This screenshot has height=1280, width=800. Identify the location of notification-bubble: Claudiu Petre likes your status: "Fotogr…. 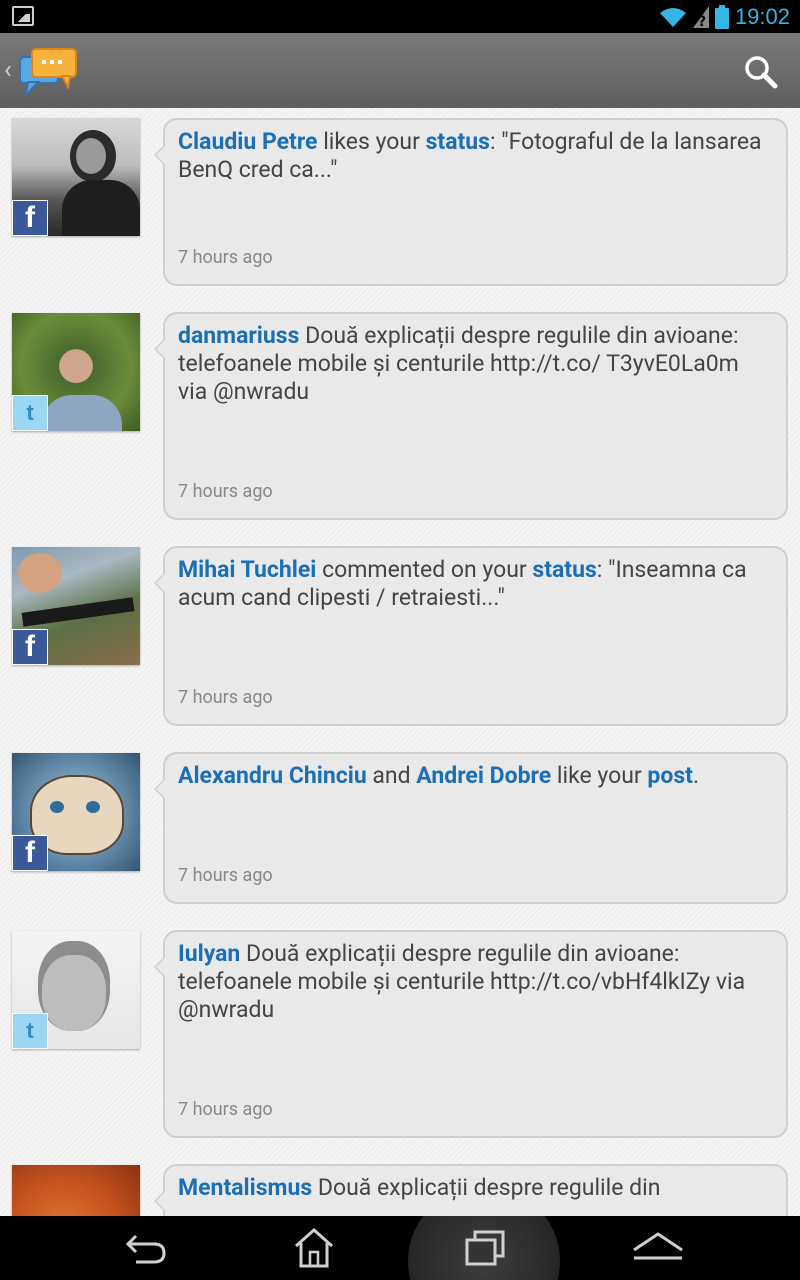
(471, 202).